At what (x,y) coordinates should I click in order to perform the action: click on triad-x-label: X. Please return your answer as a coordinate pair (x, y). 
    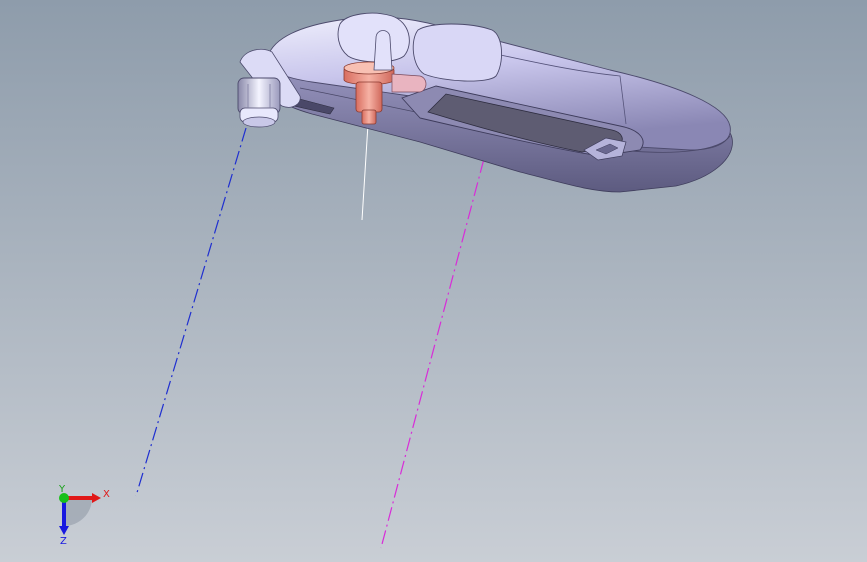
    Looking at the image, I should click on (106, 494).